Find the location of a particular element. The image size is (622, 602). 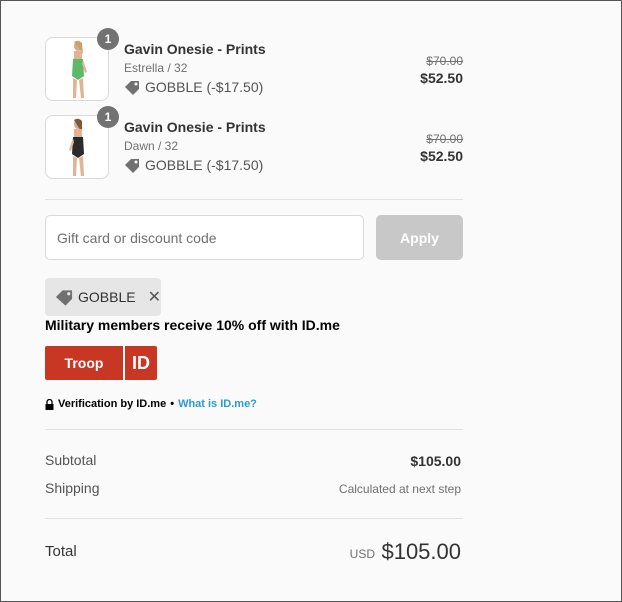

verification-line: Verification by ID.me • What is ID.me? is located at coordinates (151, 404).